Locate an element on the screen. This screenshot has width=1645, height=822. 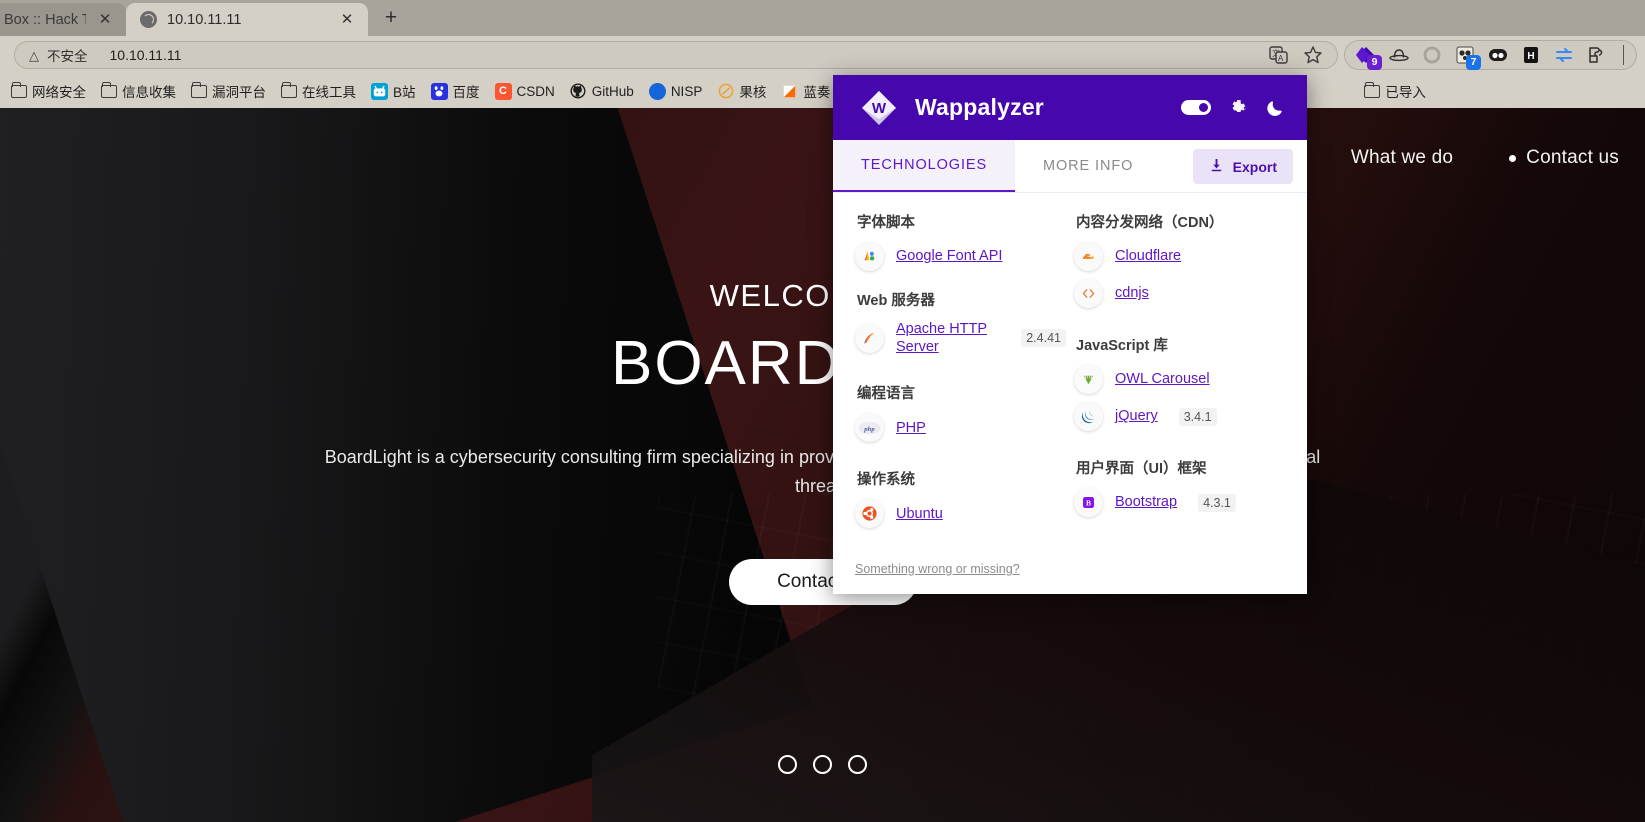
svg-text: W is located at coordinates (879, 108).